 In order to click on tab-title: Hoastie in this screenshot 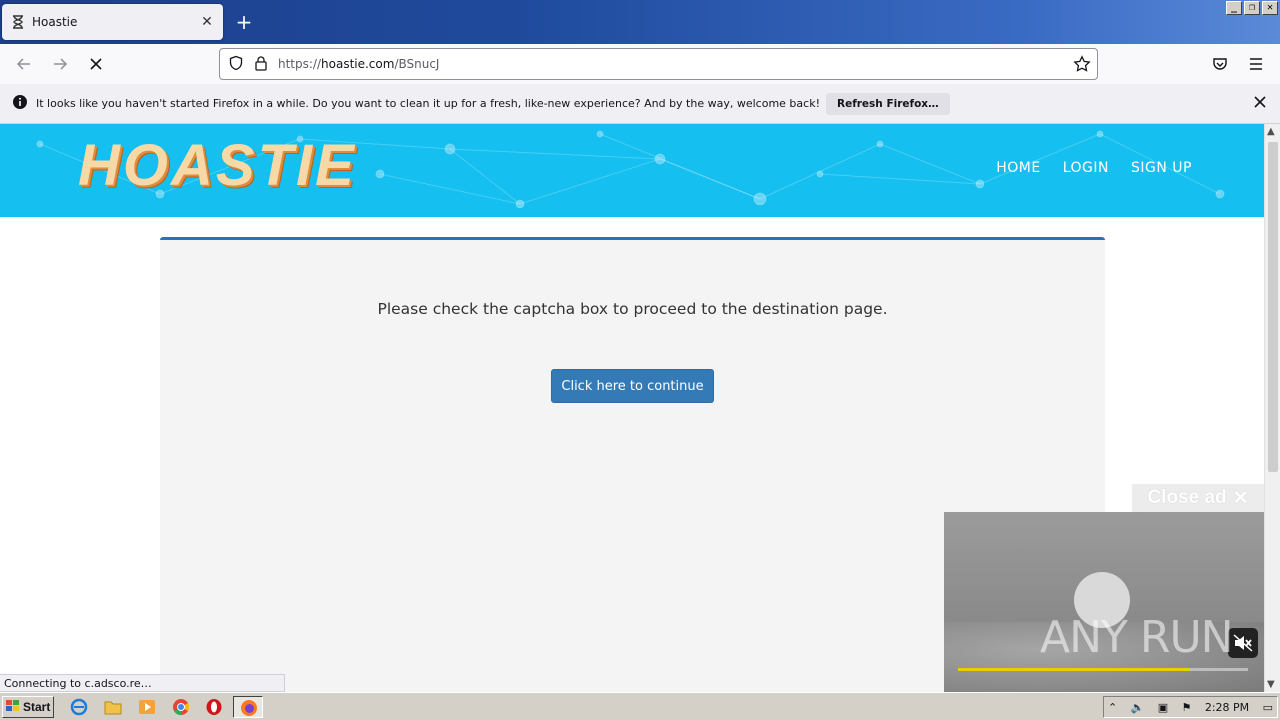, I will do `click(55, 22)`.